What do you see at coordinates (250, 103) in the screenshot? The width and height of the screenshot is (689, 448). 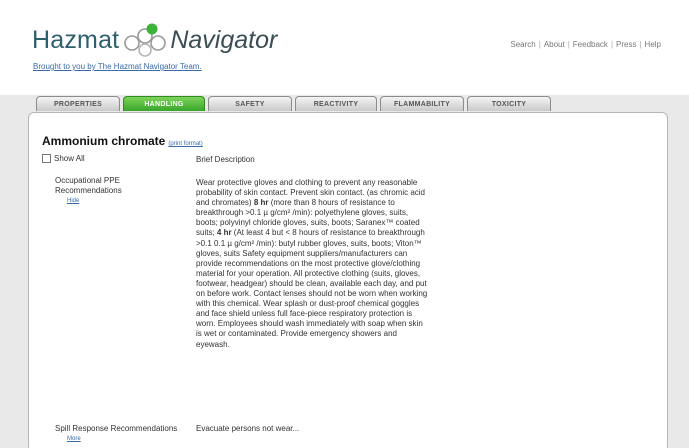 I see `tab-safety: SAFETY` at bounding box center [250, 103].